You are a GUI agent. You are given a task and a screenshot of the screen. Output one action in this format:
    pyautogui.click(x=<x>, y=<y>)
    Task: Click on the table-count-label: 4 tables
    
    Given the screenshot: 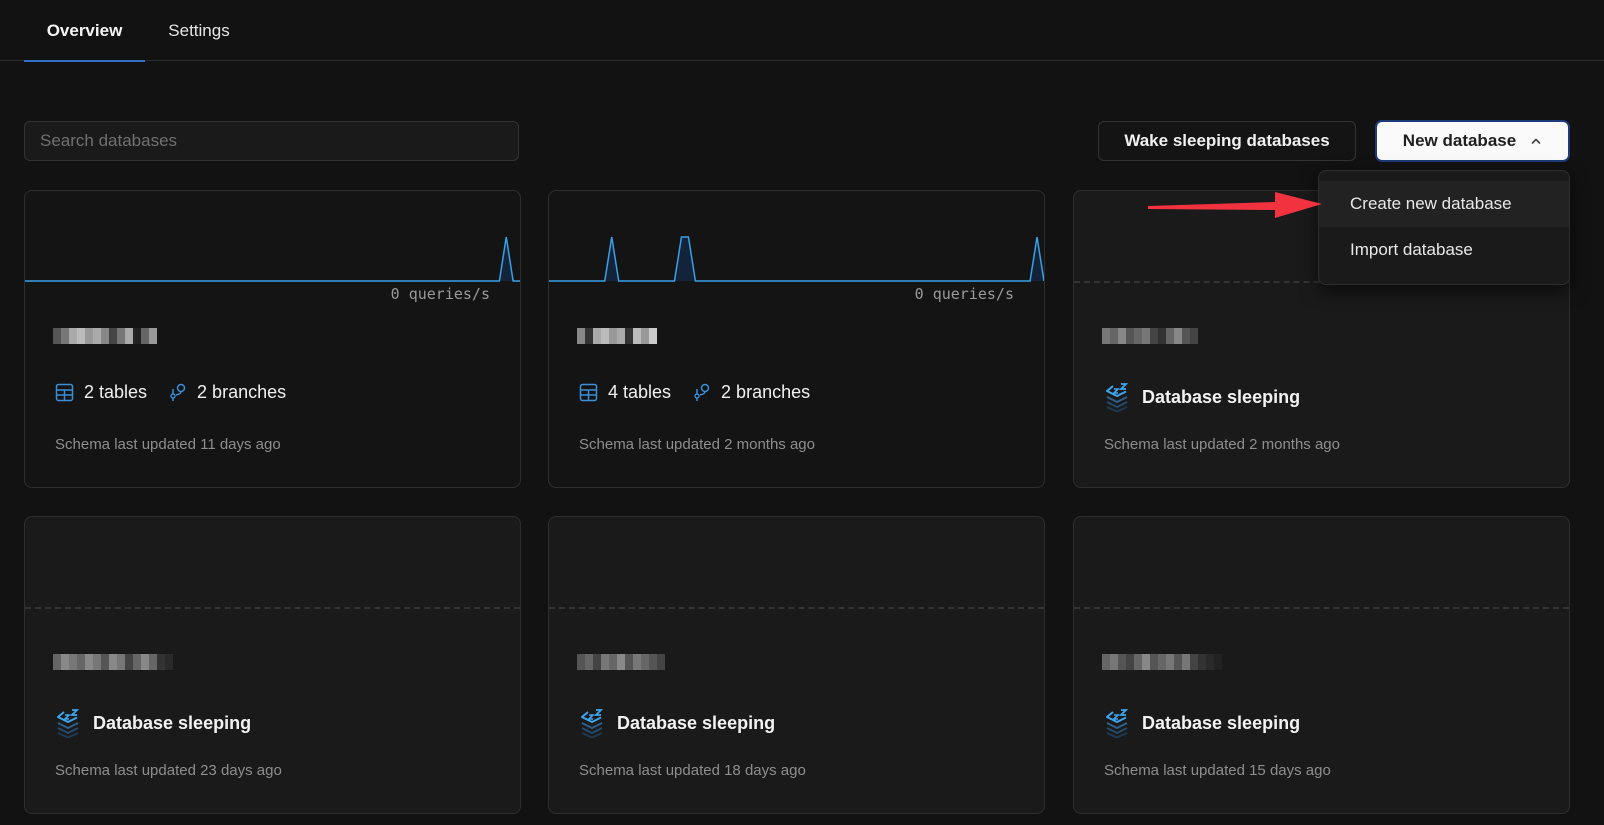 What is the action you would take?
    pyautogui.click(x=640, y=392)
    